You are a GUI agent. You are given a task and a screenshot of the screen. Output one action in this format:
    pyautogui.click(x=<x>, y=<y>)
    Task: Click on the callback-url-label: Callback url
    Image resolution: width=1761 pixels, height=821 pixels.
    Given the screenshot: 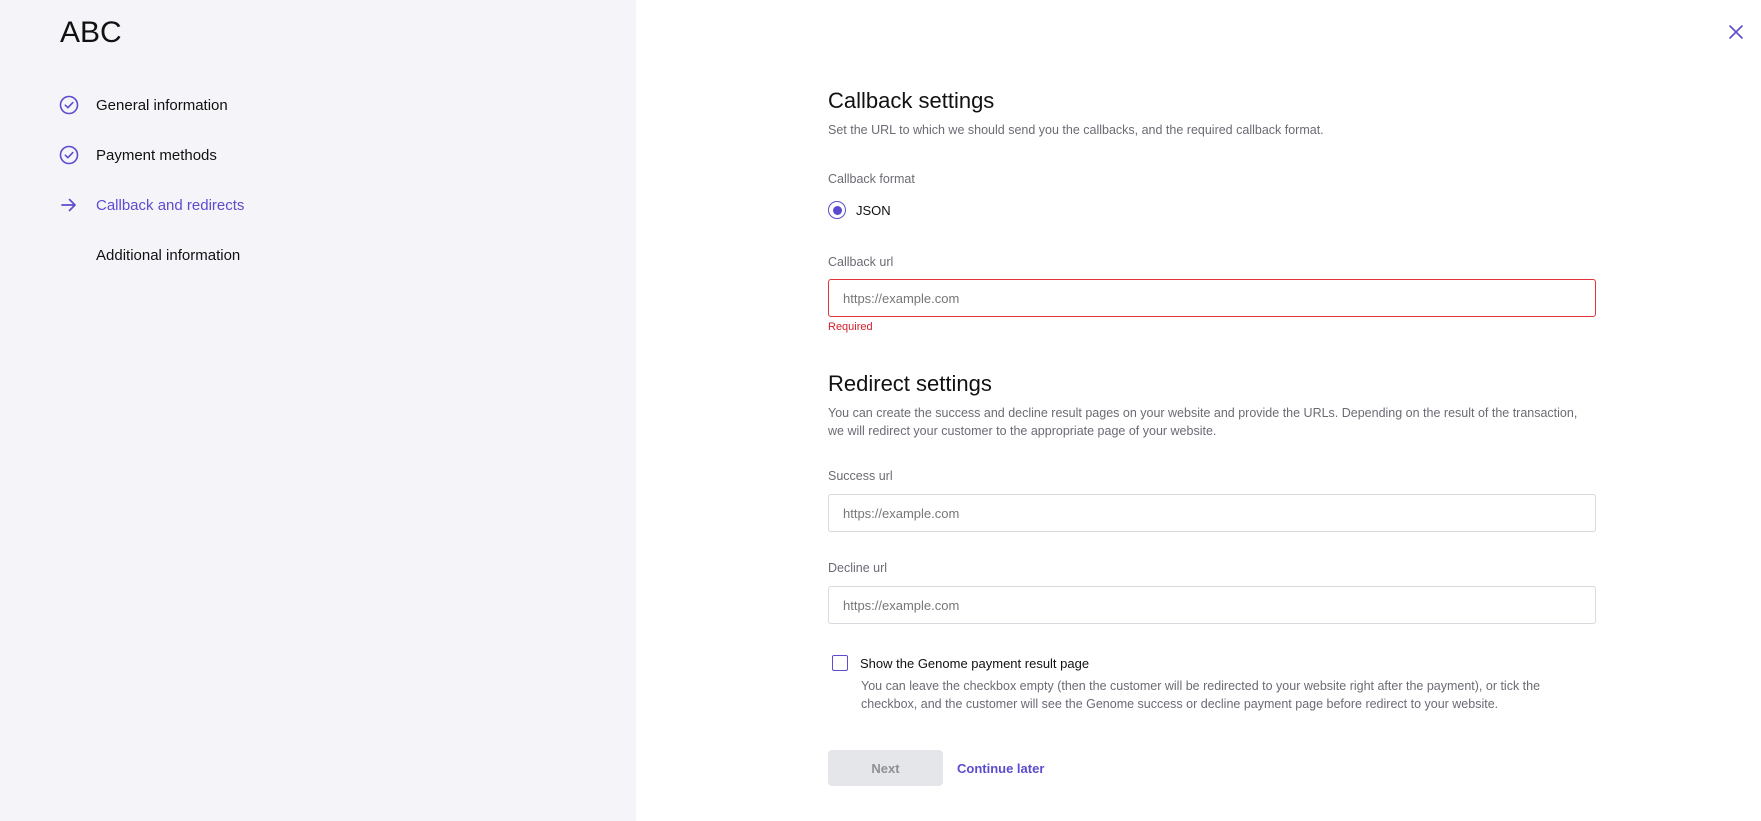 What is the action you would take?
    pyautogui.click(x=861, y=262)
    